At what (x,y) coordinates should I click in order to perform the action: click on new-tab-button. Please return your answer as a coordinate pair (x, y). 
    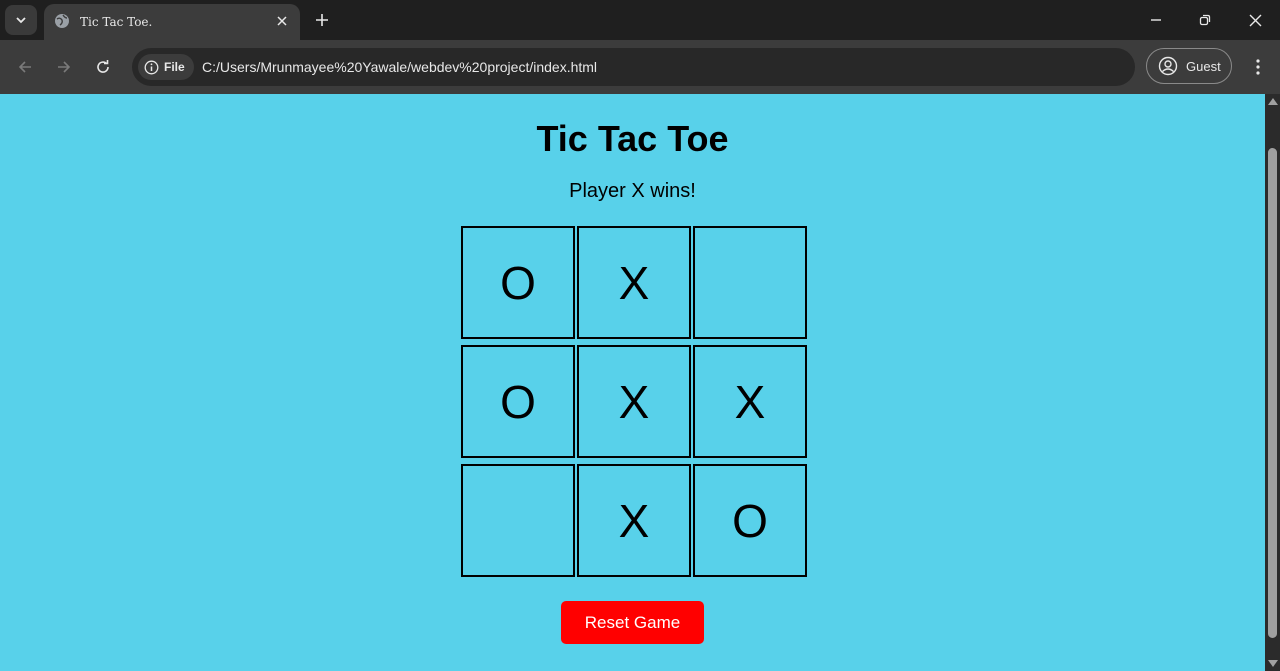
    Looking at the image, I should click on (322, 20).